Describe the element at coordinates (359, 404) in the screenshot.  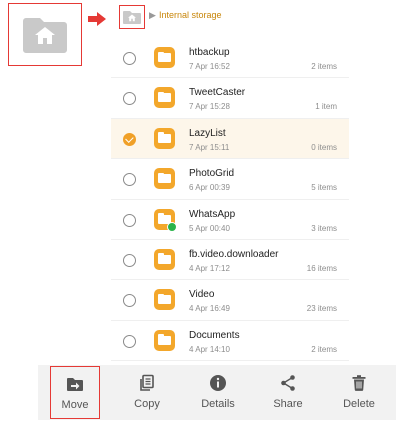
I see `delete-label: Delete` at that location.